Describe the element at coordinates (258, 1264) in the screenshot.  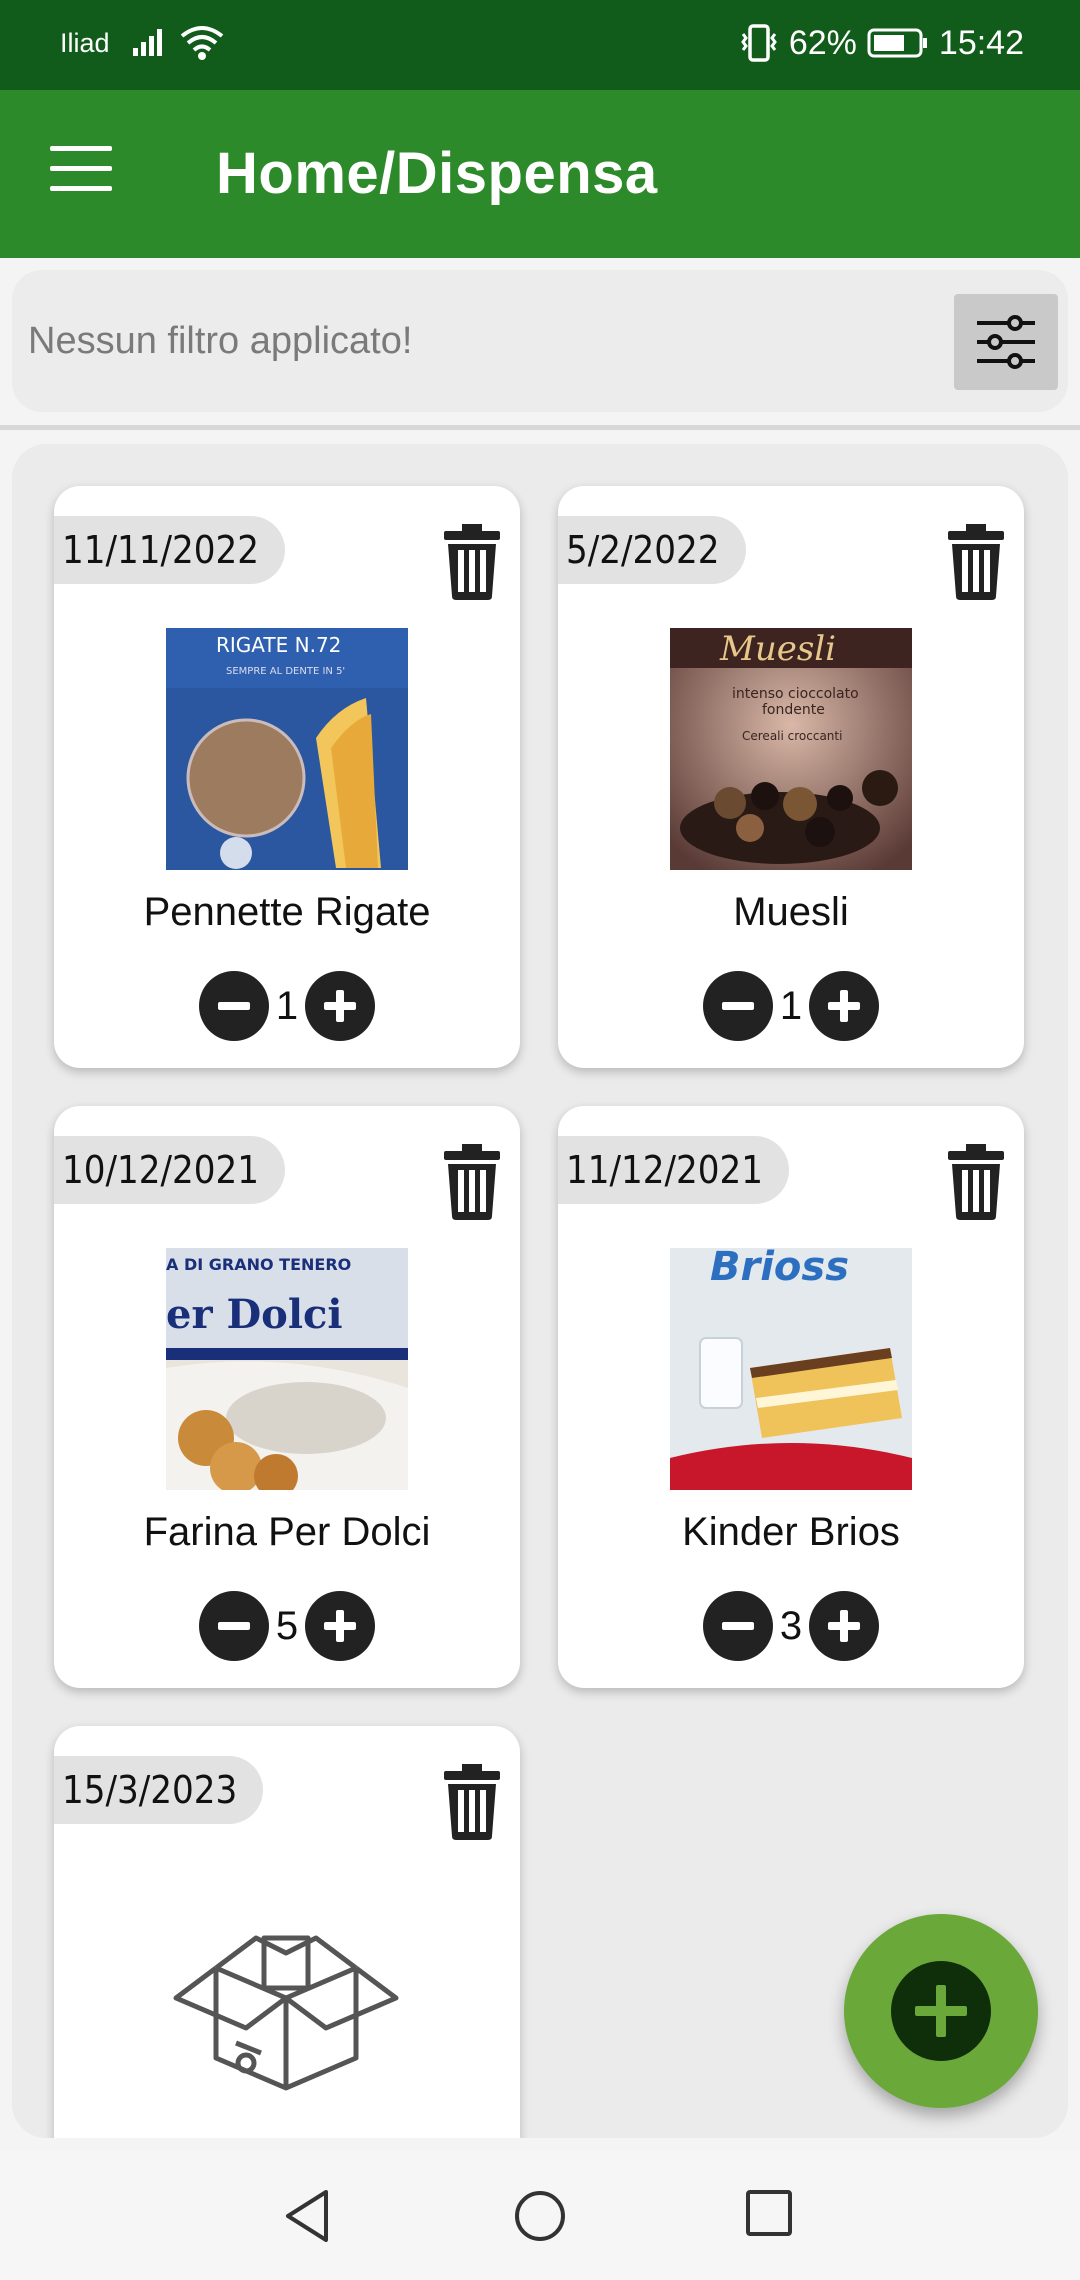
I see `svg-text: A DI GRANO TENERO` at that location.